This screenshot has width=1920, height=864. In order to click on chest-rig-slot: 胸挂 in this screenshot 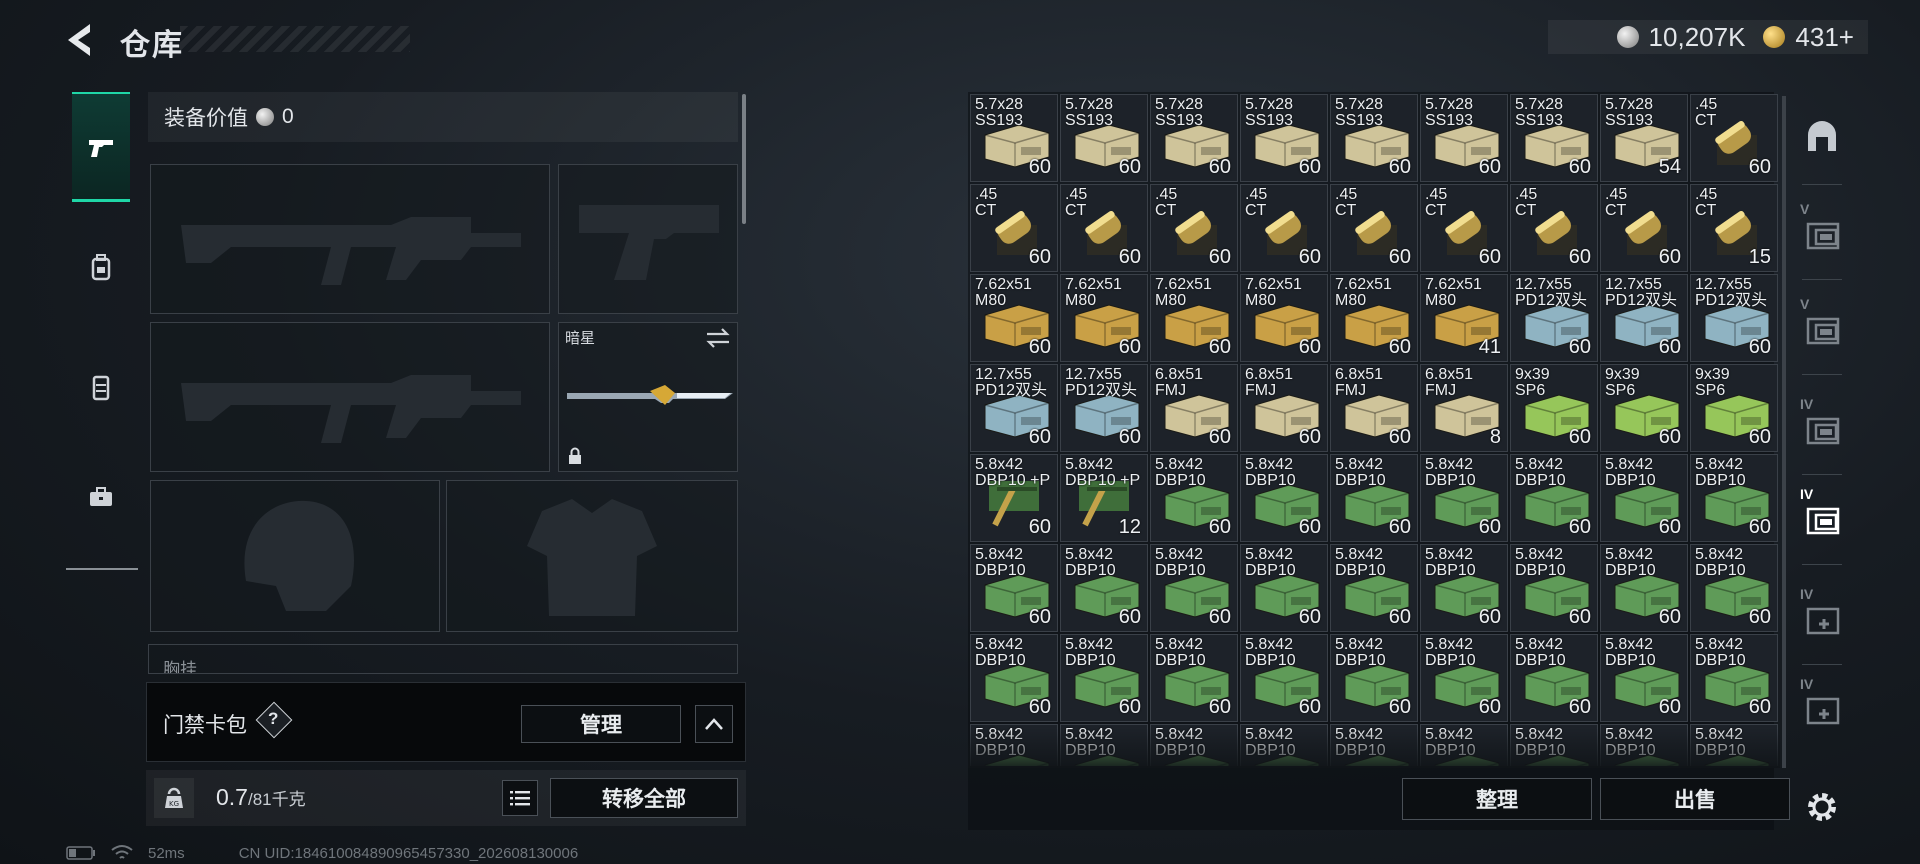, I will do `click(443, 659)`.